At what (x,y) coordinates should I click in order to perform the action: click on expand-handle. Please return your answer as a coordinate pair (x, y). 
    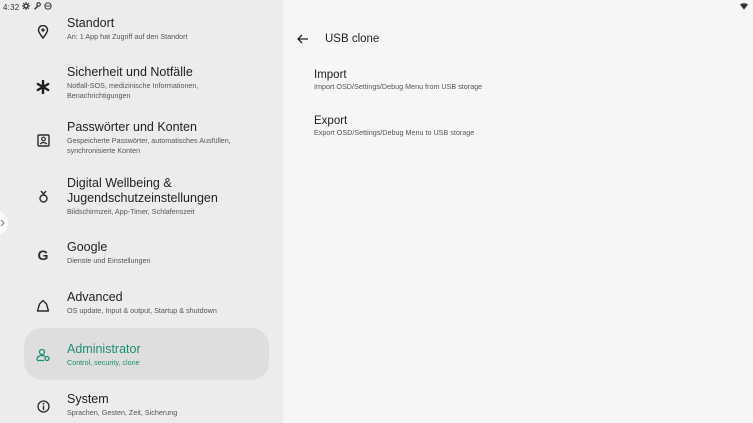
    Looking at the image, I should click on (4, 223).